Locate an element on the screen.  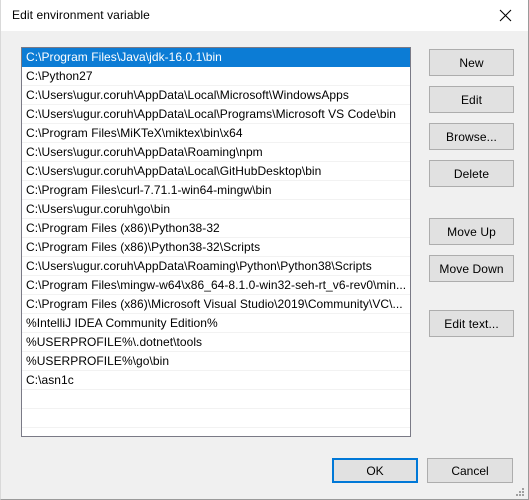
list-item: %IntelliJ IDEA Community Edition% is located at coordinates (216, 323).